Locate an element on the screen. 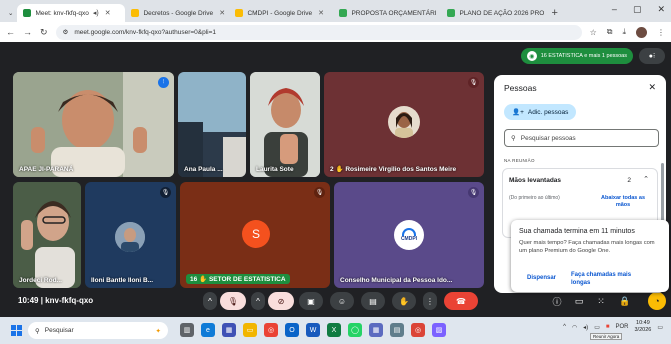  photos-icon: ▨ is located at coordinates (439, 330).